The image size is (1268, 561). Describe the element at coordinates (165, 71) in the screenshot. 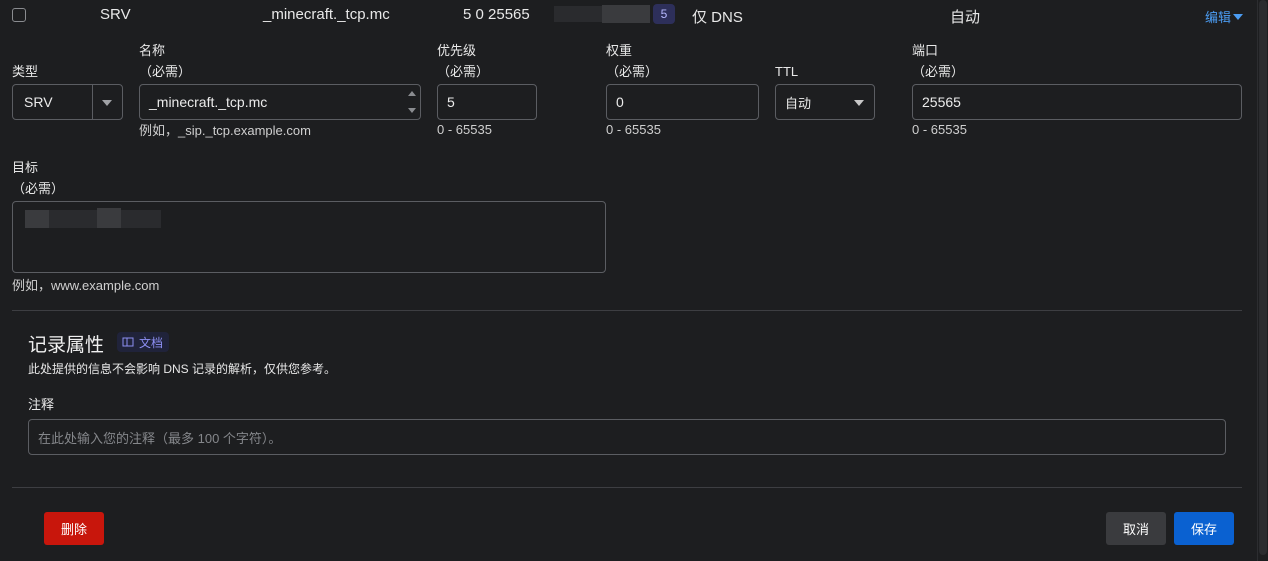

I see `name-required: （必需）` at that location.